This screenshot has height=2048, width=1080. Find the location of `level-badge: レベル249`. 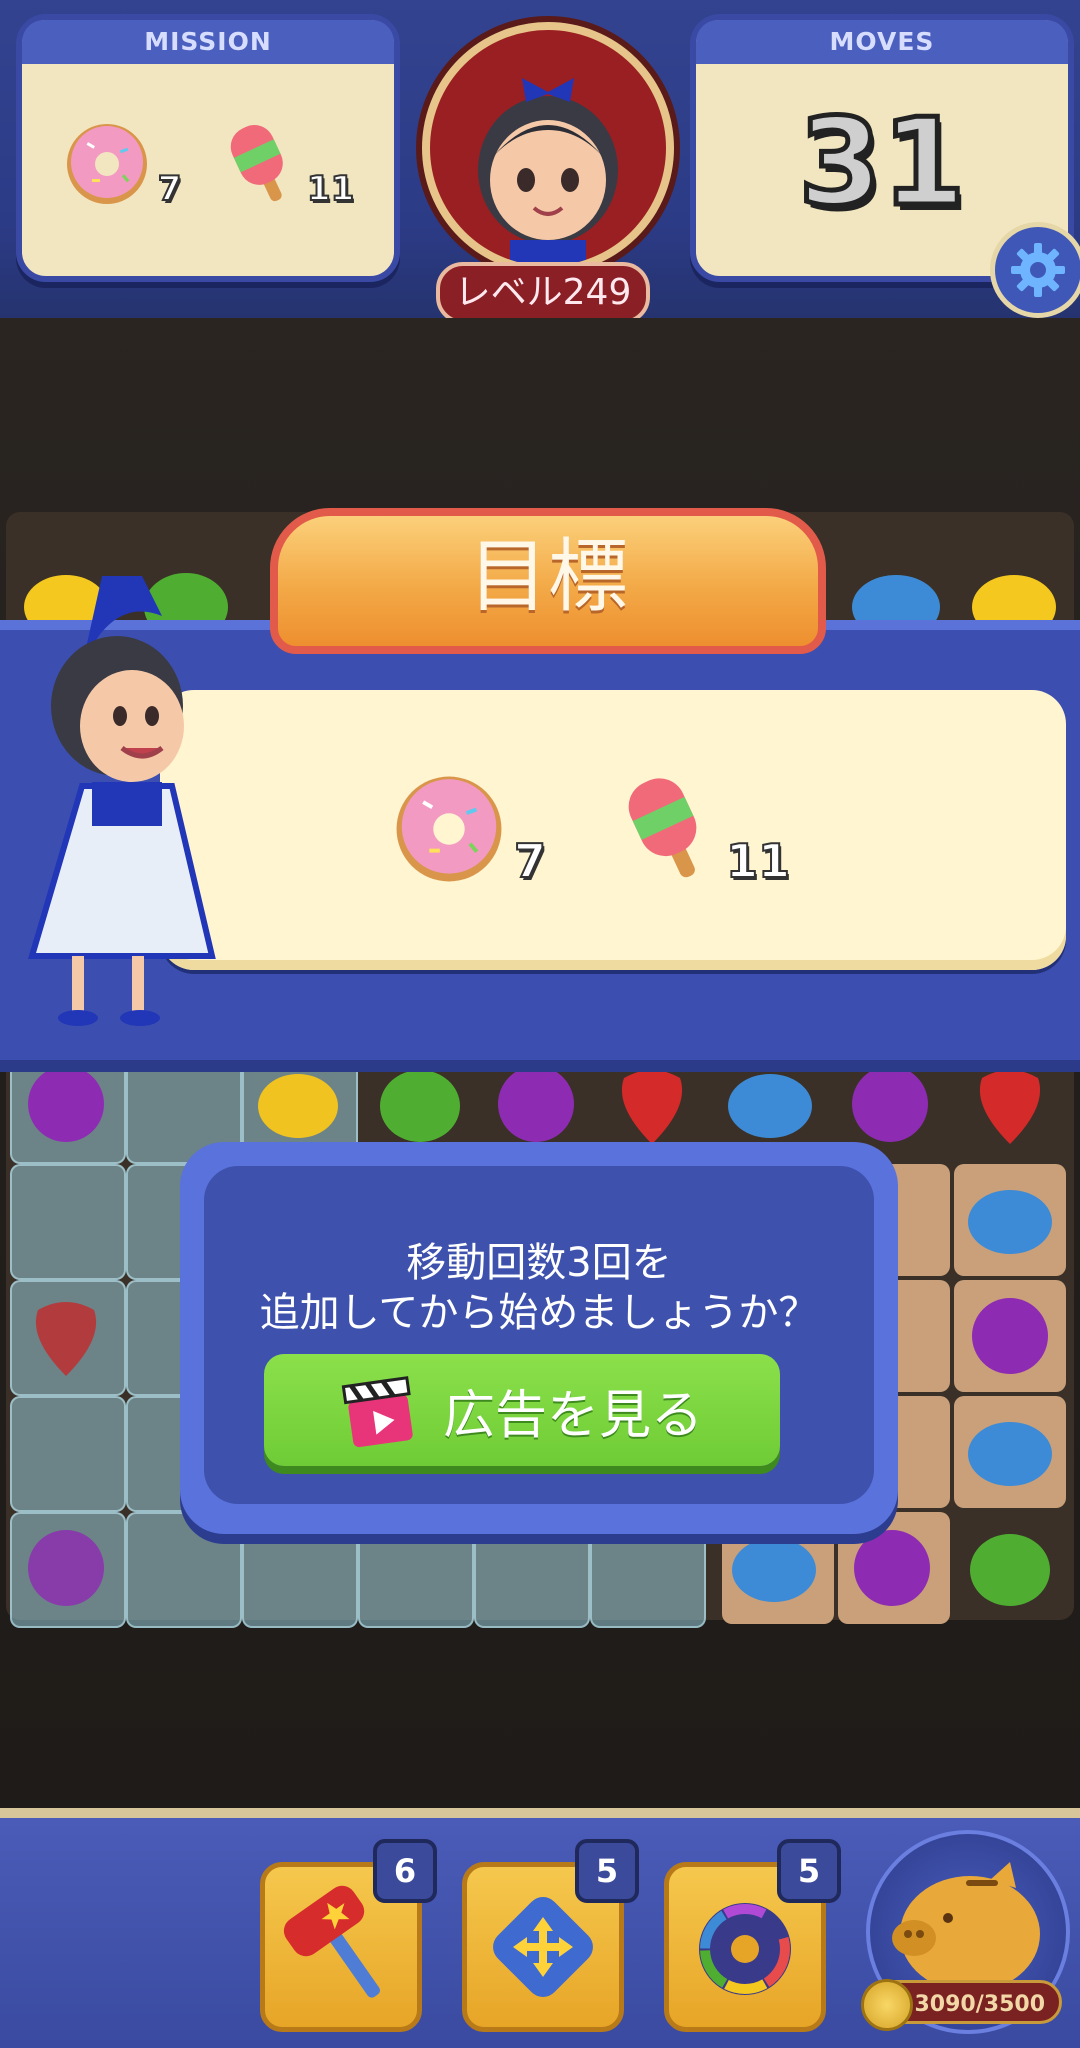

level-badge: レベル249 is located at coordinates (543, 293).